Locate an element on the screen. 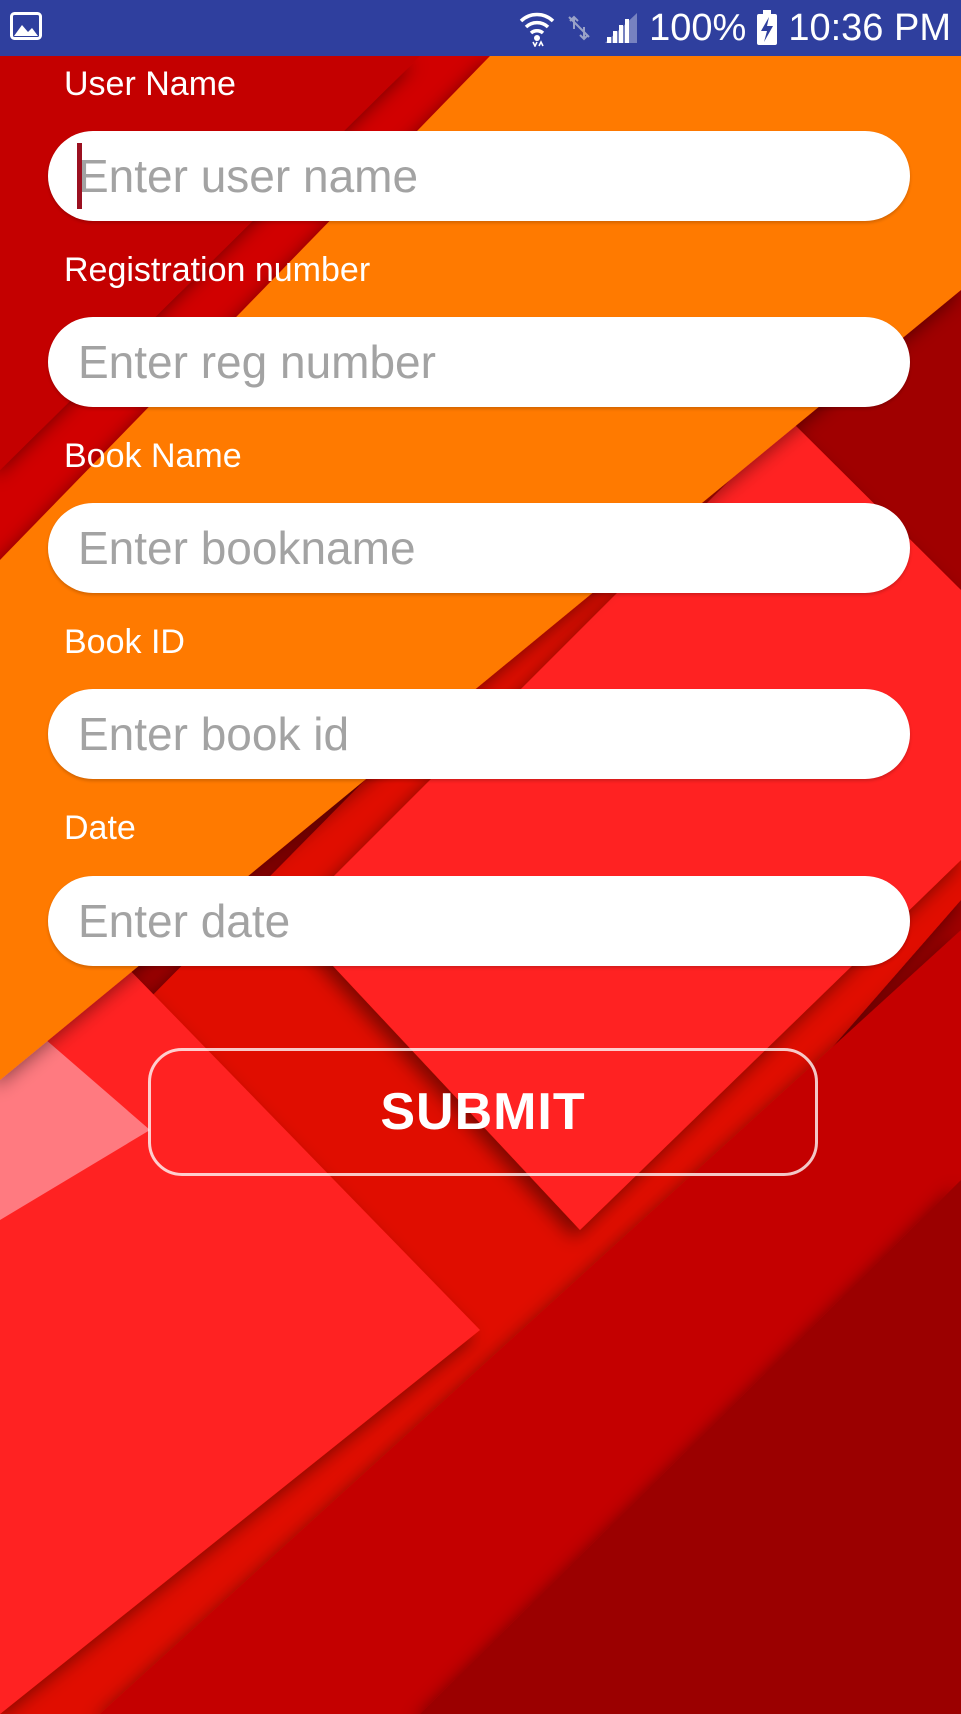 This screenshot has height=1714, width=961. book-id-input is located at coordinates (479, 734).